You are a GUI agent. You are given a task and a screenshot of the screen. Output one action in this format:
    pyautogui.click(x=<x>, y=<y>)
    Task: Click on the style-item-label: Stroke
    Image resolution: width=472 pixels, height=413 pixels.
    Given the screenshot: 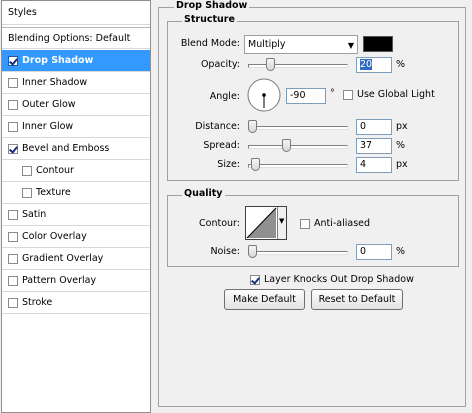 What is the action you would take?
    pyautogui.click(x=37, y=302)
    